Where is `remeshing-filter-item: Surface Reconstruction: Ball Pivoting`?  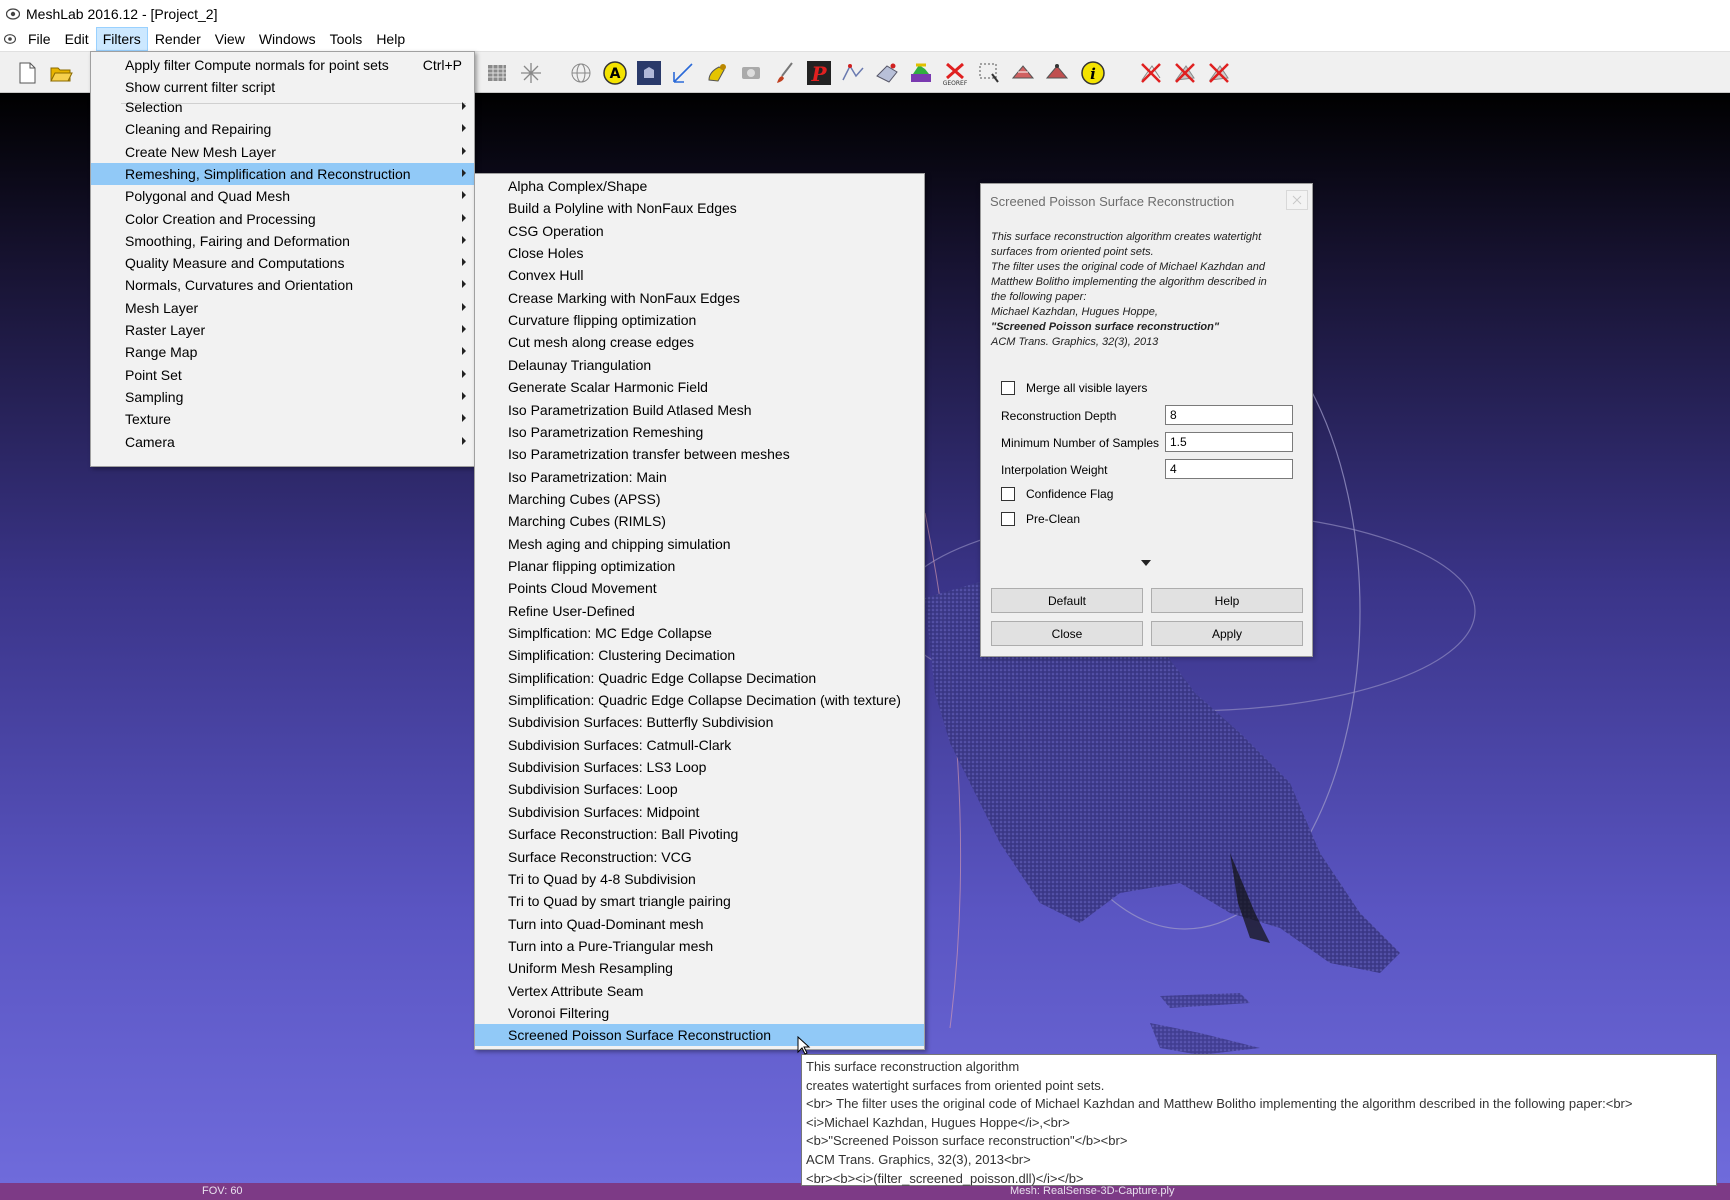
remeshing-filter-item: Surface Reconstruction: Ball Pivoting is located at coordinates (699, 834).